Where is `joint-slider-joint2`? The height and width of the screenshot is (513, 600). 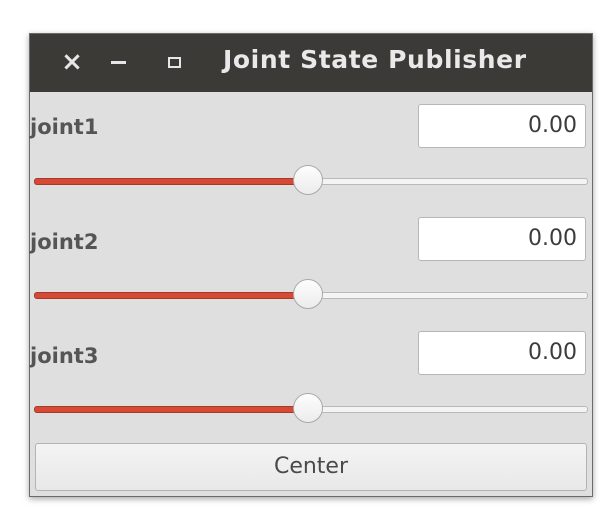
joint-slider-joint2 is located at coordinates (311, 296).